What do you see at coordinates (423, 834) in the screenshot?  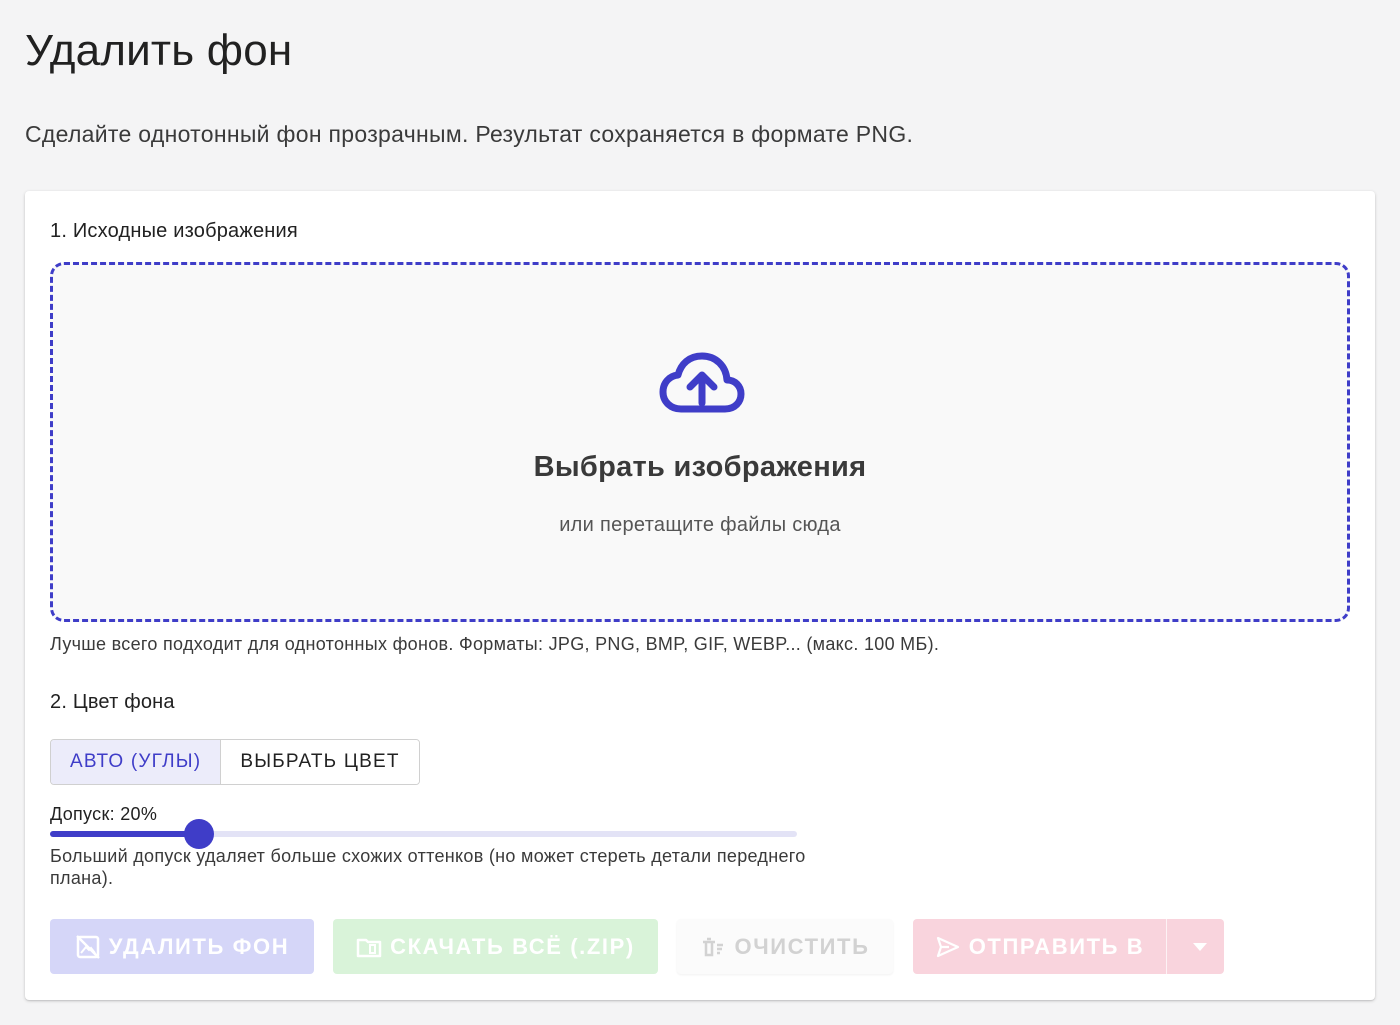 I see `tolerance-slider` at bounding box center [423, 834].